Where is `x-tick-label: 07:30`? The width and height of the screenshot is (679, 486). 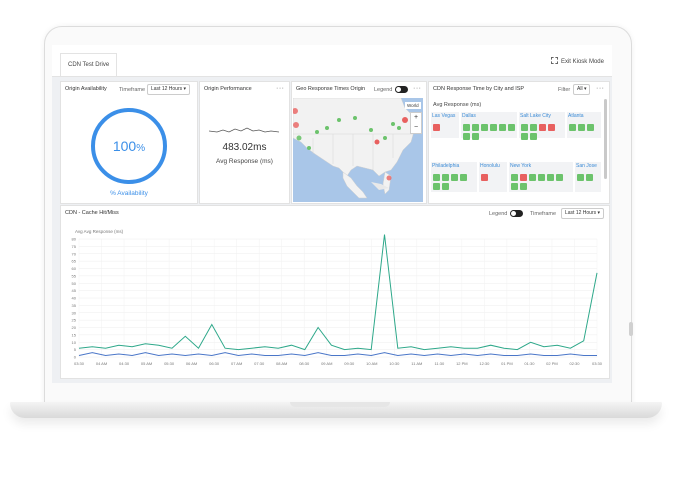
x-tick-label: 07:30 is located at coordinates (259, 363).